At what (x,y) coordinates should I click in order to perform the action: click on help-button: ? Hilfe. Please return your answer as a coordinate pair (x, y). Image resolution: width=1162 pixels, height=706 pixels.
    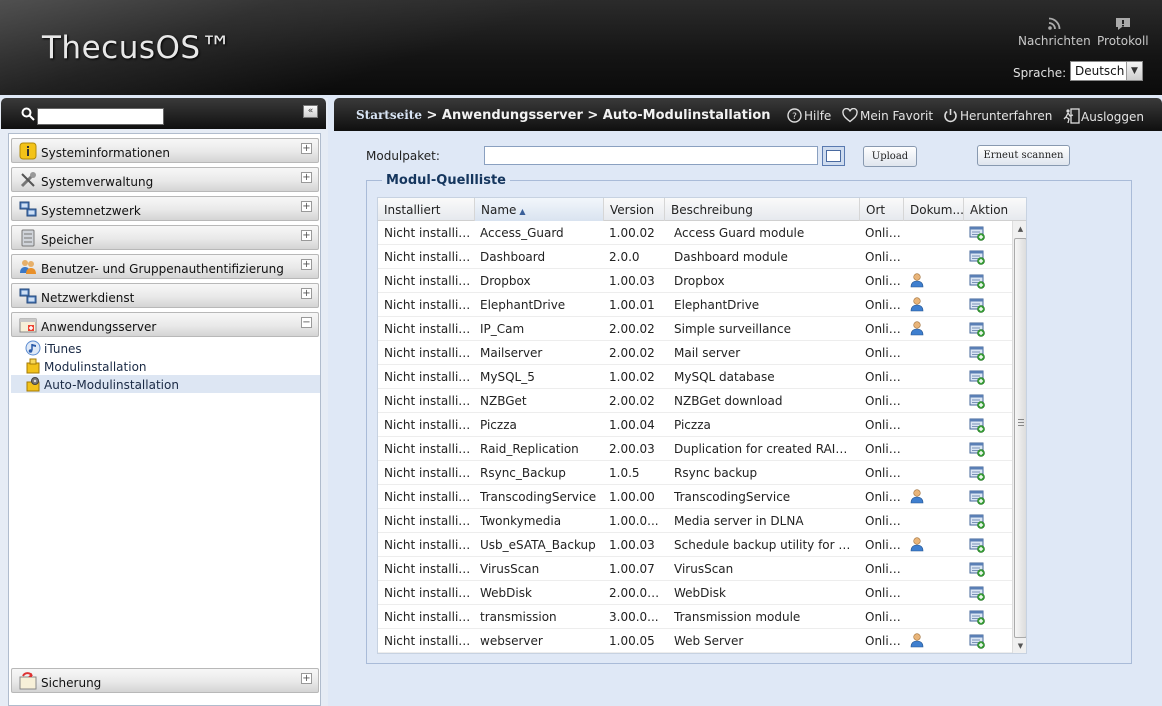
    Looking at the image, I should click on (808, 115).